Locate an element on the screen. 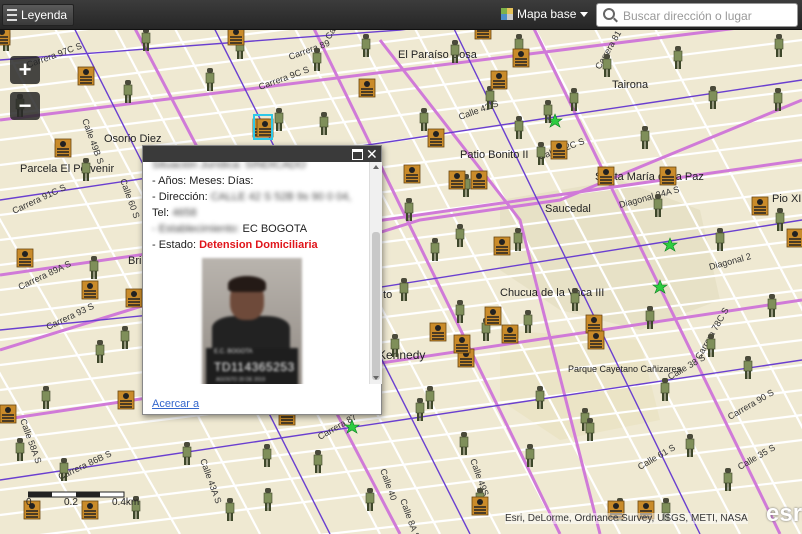 The width and height of the screenshot is (802, 534). maximize-icon is located at coordinates (357, 154).